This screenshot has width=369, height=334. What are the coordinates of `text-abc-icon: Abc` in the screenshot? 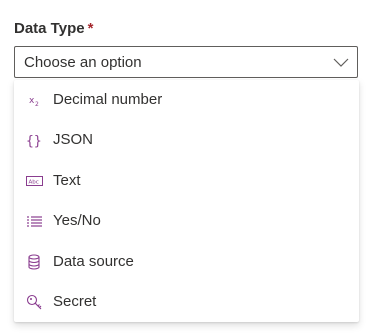 It's located at (35, 181).